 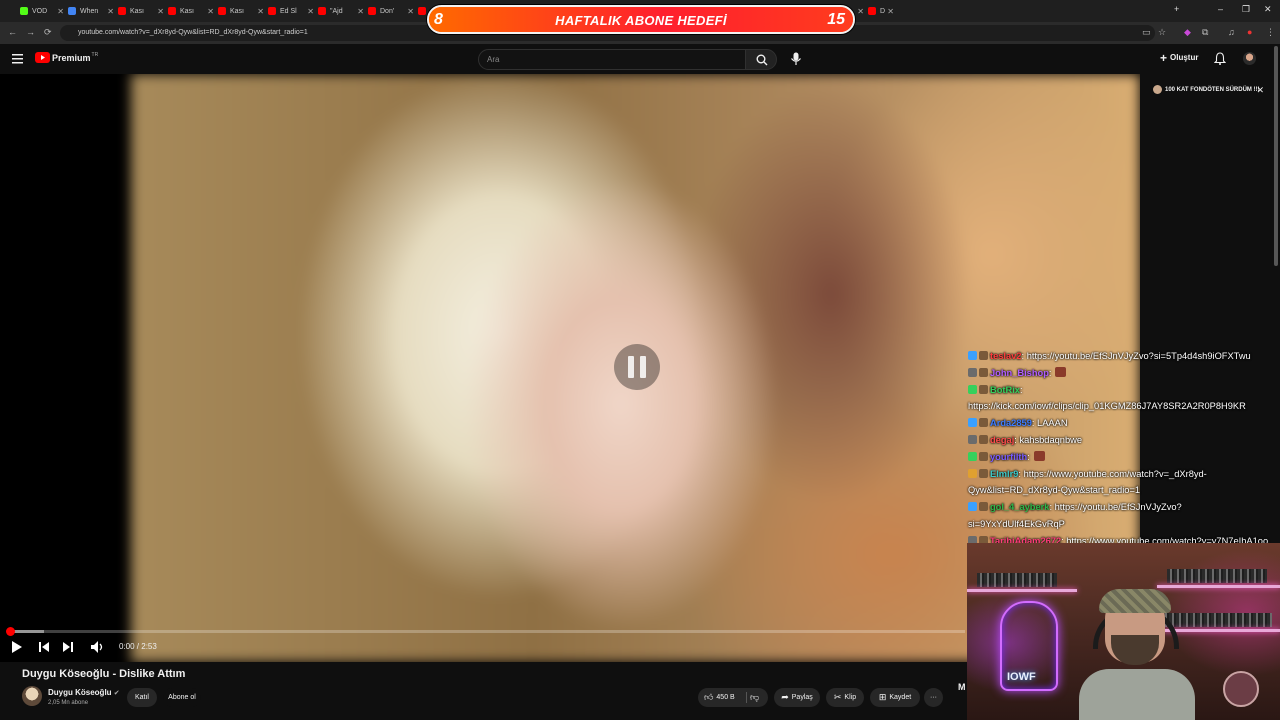 I want to click on volume-icon, so click(x=97, y=647).